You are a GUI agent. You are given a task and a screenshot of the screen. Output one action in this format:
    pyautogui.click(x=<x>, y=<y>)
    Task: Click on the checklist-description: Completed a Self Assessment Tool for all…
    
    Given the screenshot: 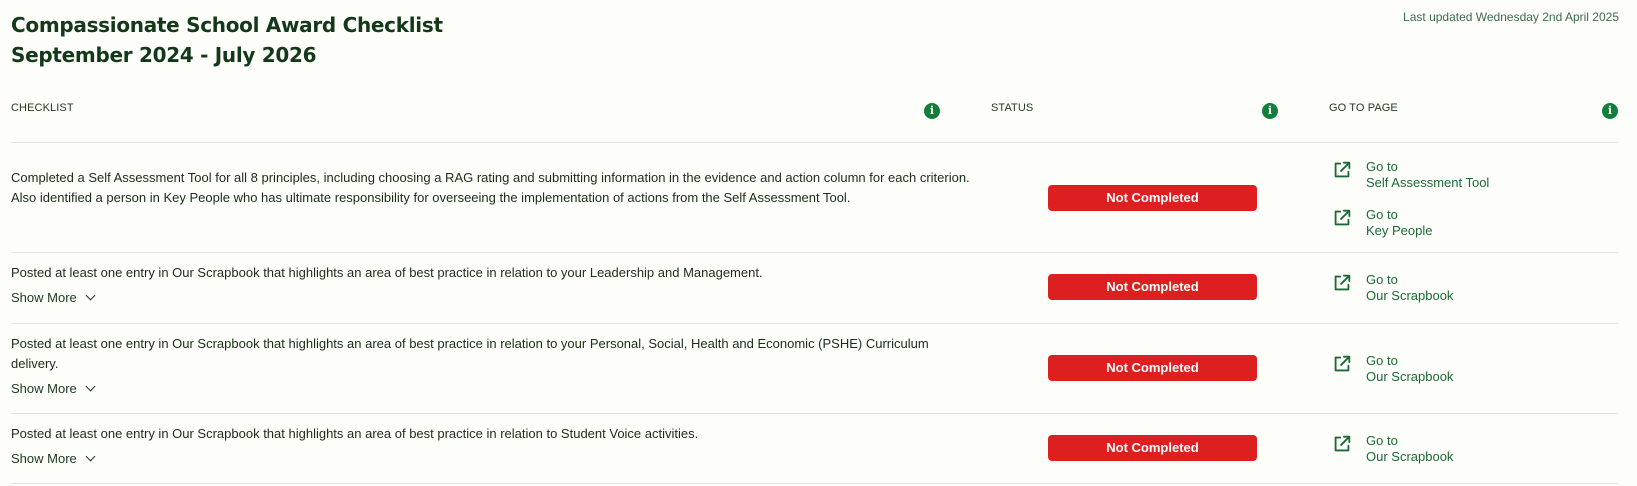 What is the action you would take?
    pyautogui.click(x=490, y=187)
    